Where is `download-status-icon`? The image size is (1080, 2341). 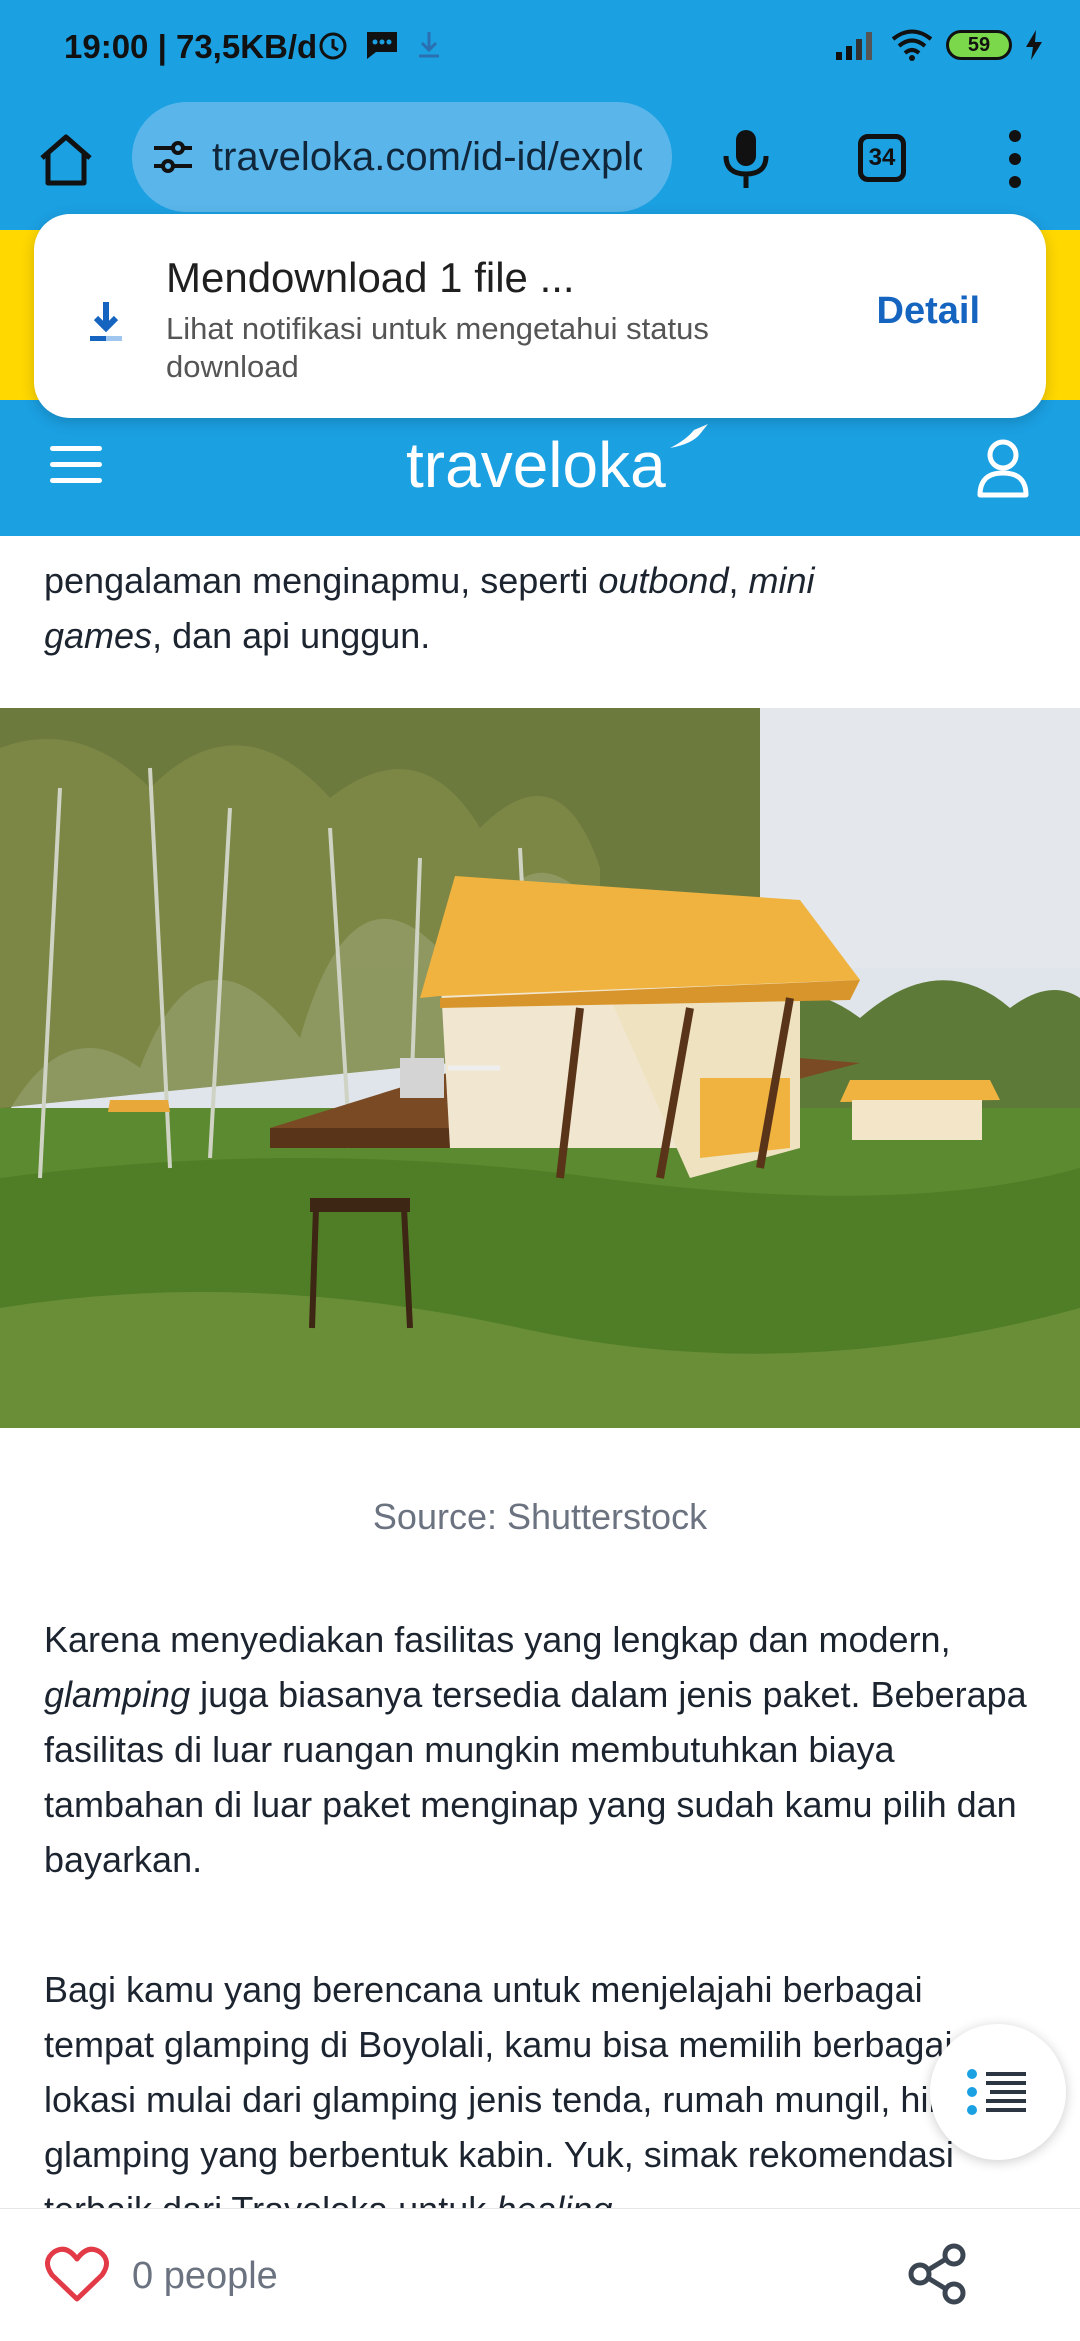 download-status-icon is located at coordinates (429, 45).